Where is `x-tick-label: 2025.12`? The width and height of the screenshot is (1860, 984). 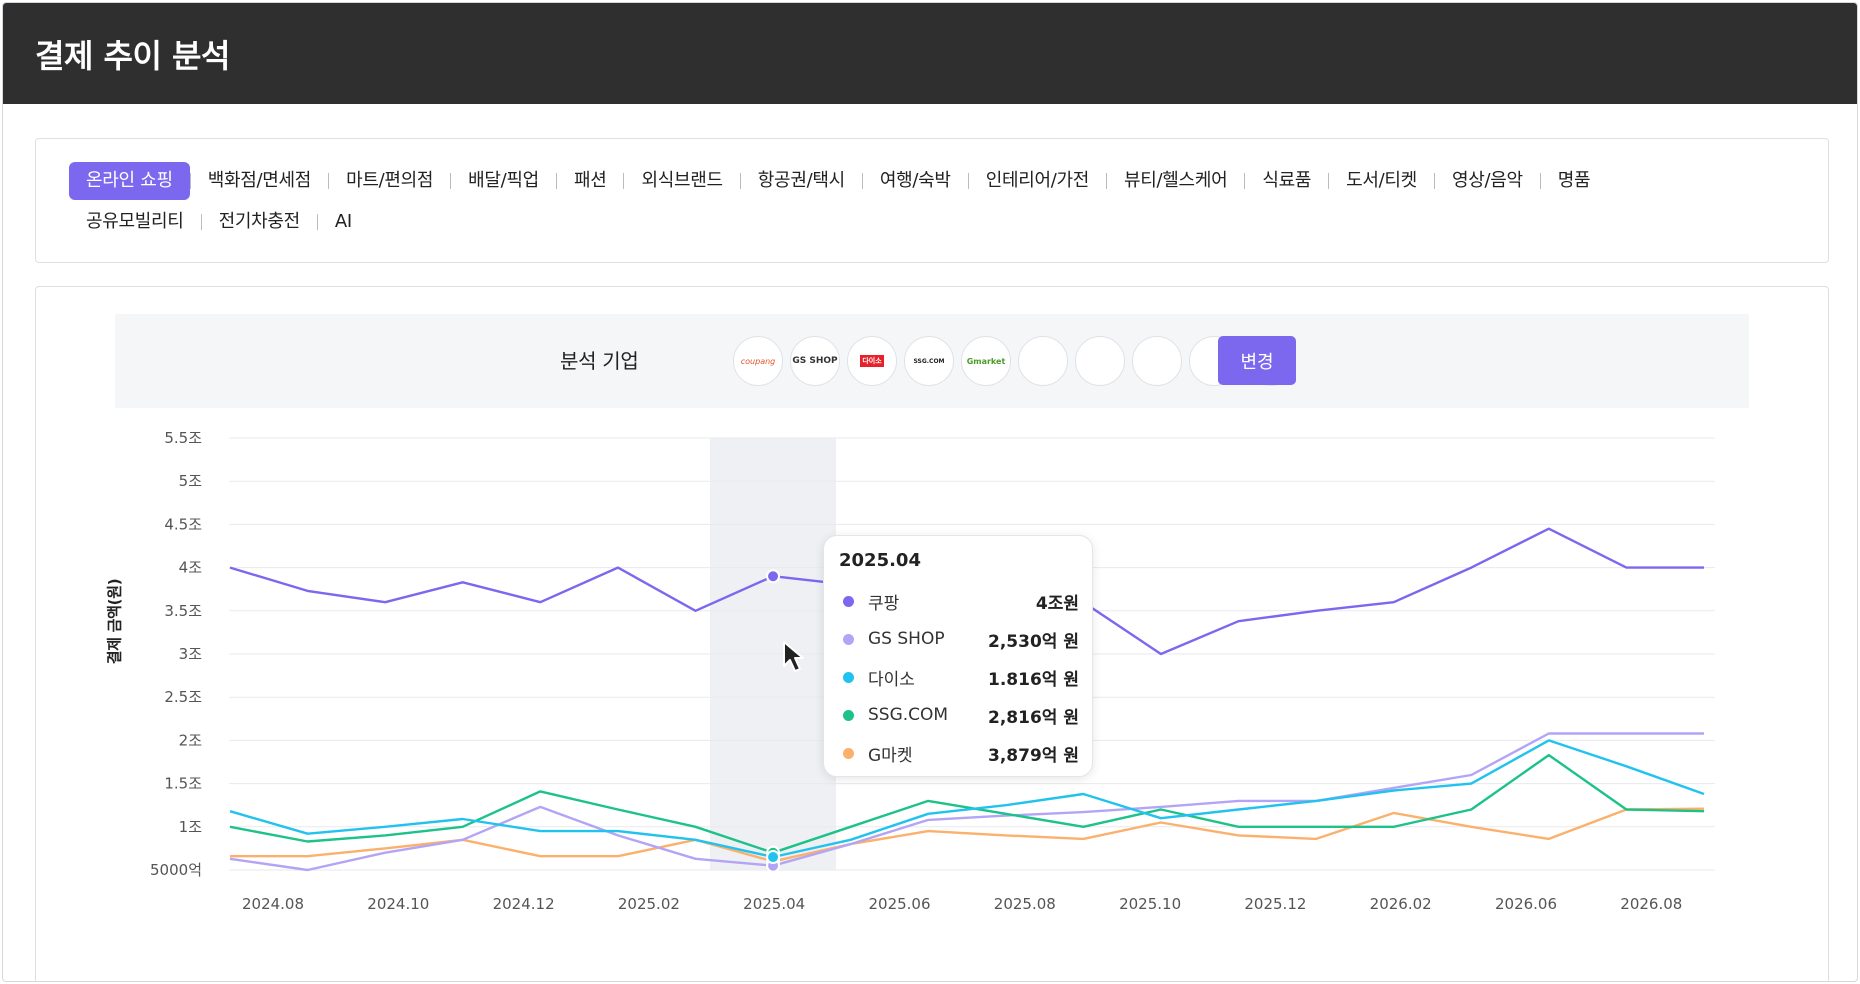 x-tick-label: 2025.12 is located at coordinates (1275, 904).